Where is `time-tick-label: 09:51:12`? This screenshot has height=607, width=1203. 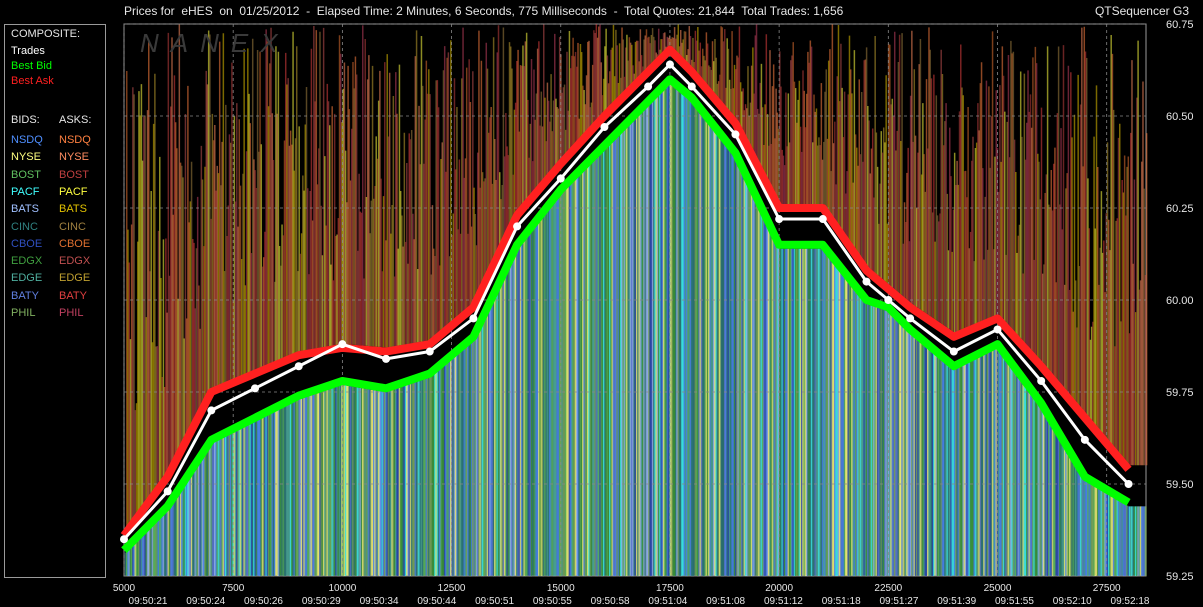 time-tick-label: 09:51:12 is located at coordinates (783, 601).